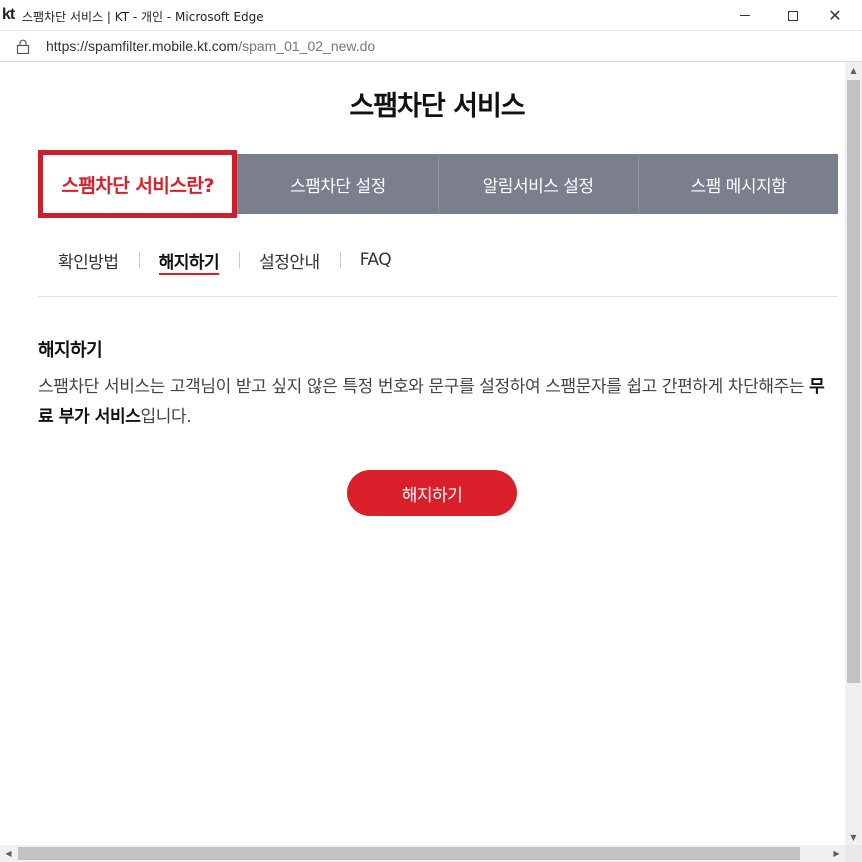 Image resolution: width=862 pixels, height=862 pixels. I want to click on url-path: /spam_01_02_new.do, so click(307, 46).